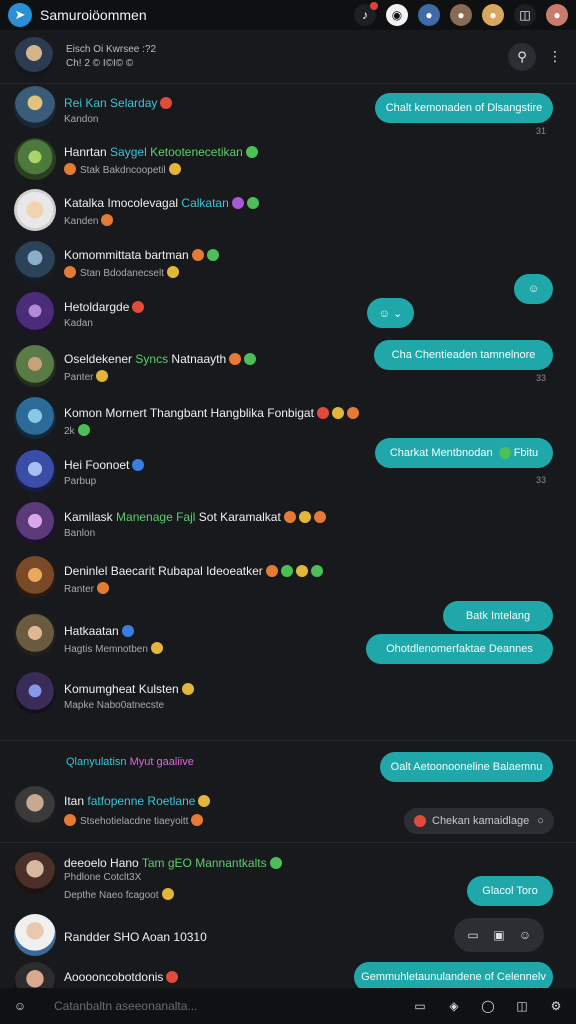 The image size is (576, 1024). I want to click on chat-name: Katalka Imocolevagal Calkatan, so click(161, 203).